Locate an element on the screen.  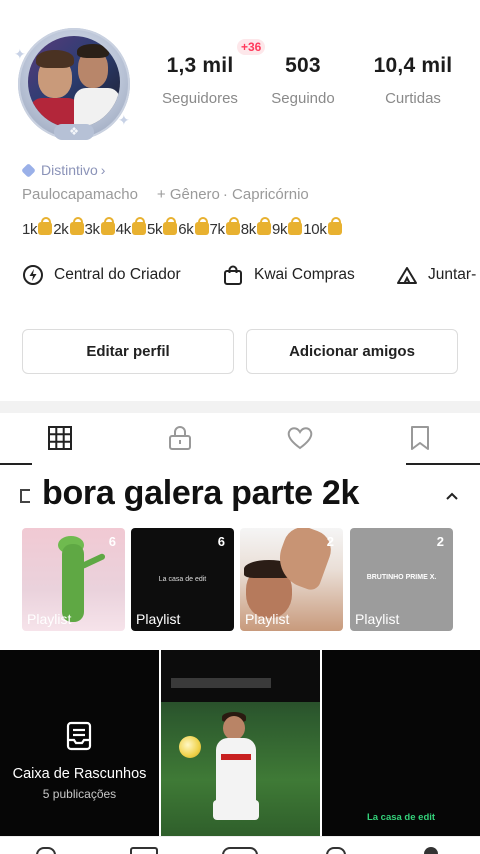
level-9k: 9k is located at coordinates (280, 229).